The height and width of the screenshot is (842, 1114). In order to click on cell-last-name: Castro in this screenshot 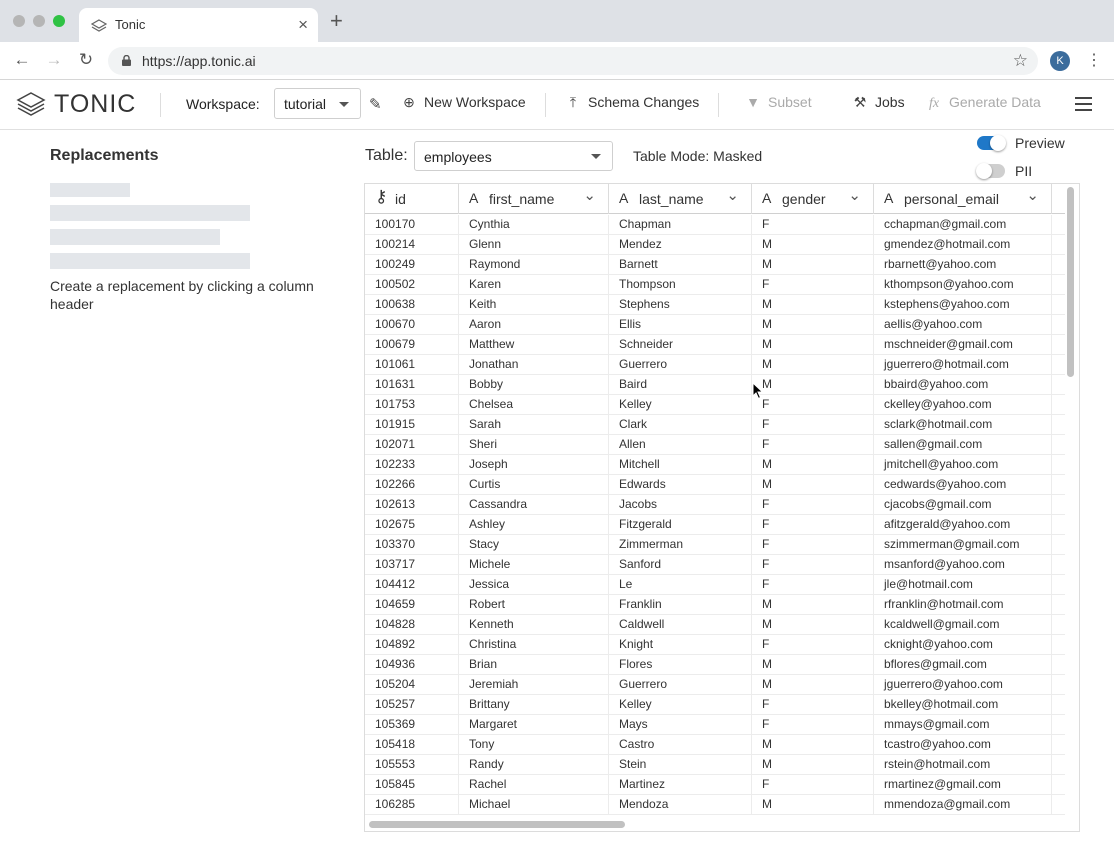, I will do `click(680, 745)`.